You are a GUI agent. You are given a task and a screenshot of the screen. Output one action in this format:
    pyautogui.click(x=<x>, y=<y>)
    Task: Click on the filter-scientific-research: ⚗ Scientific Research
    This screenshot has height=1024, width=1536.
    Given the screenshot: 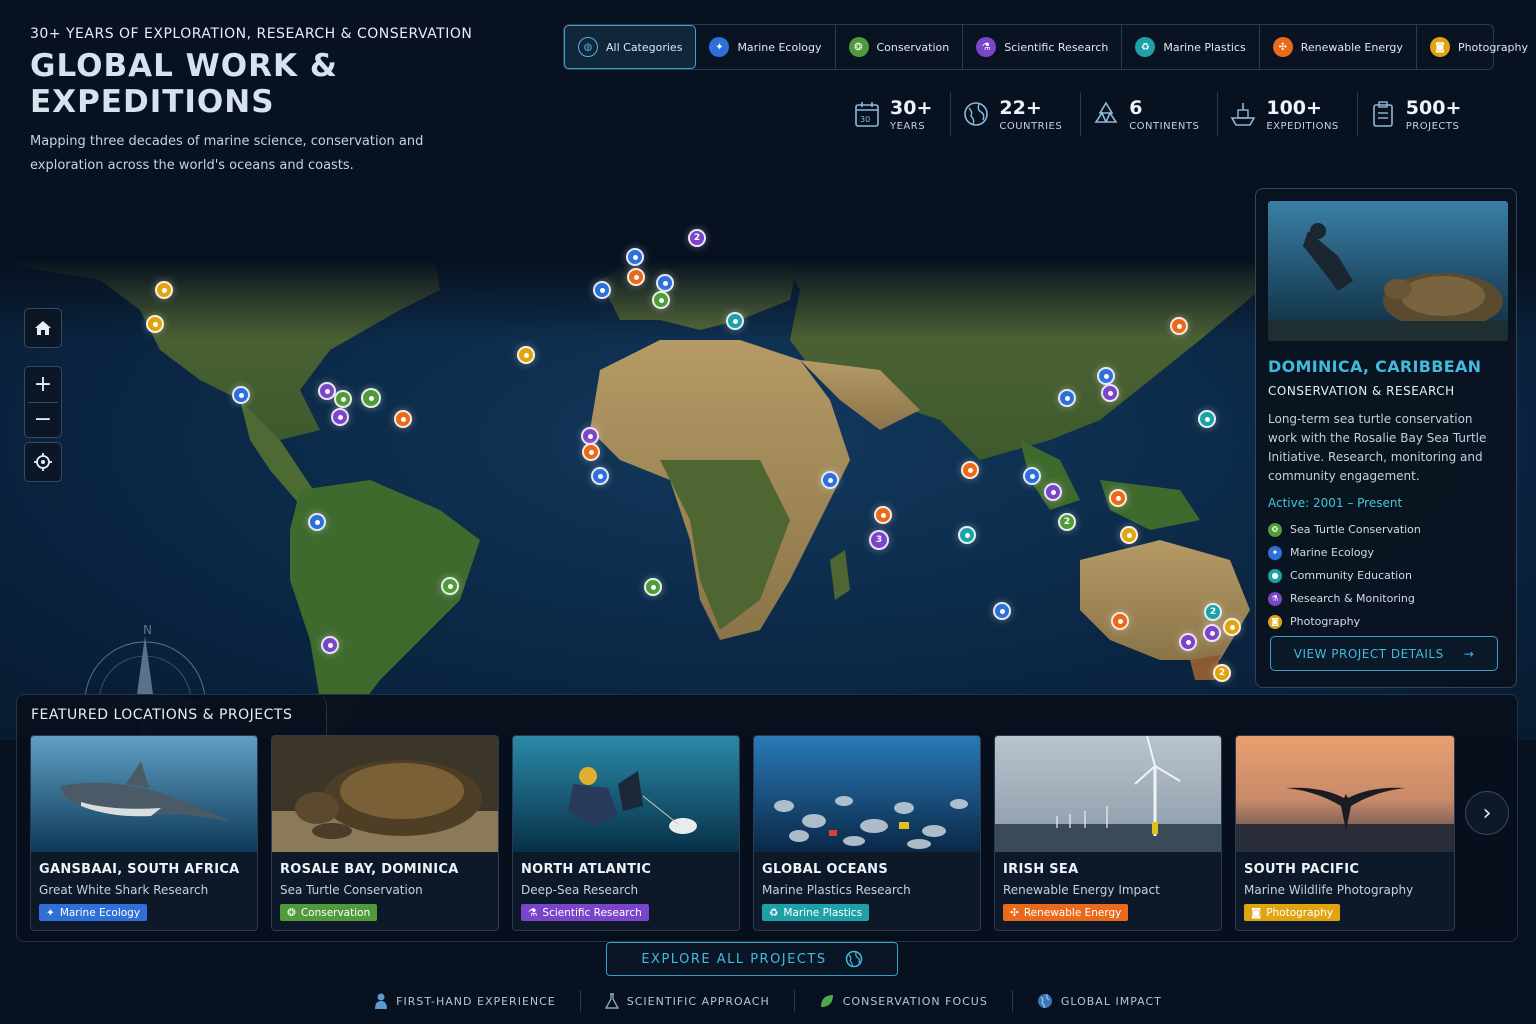 What is the action you would take?
    pyautogui.click(x=1043, y=47)
    